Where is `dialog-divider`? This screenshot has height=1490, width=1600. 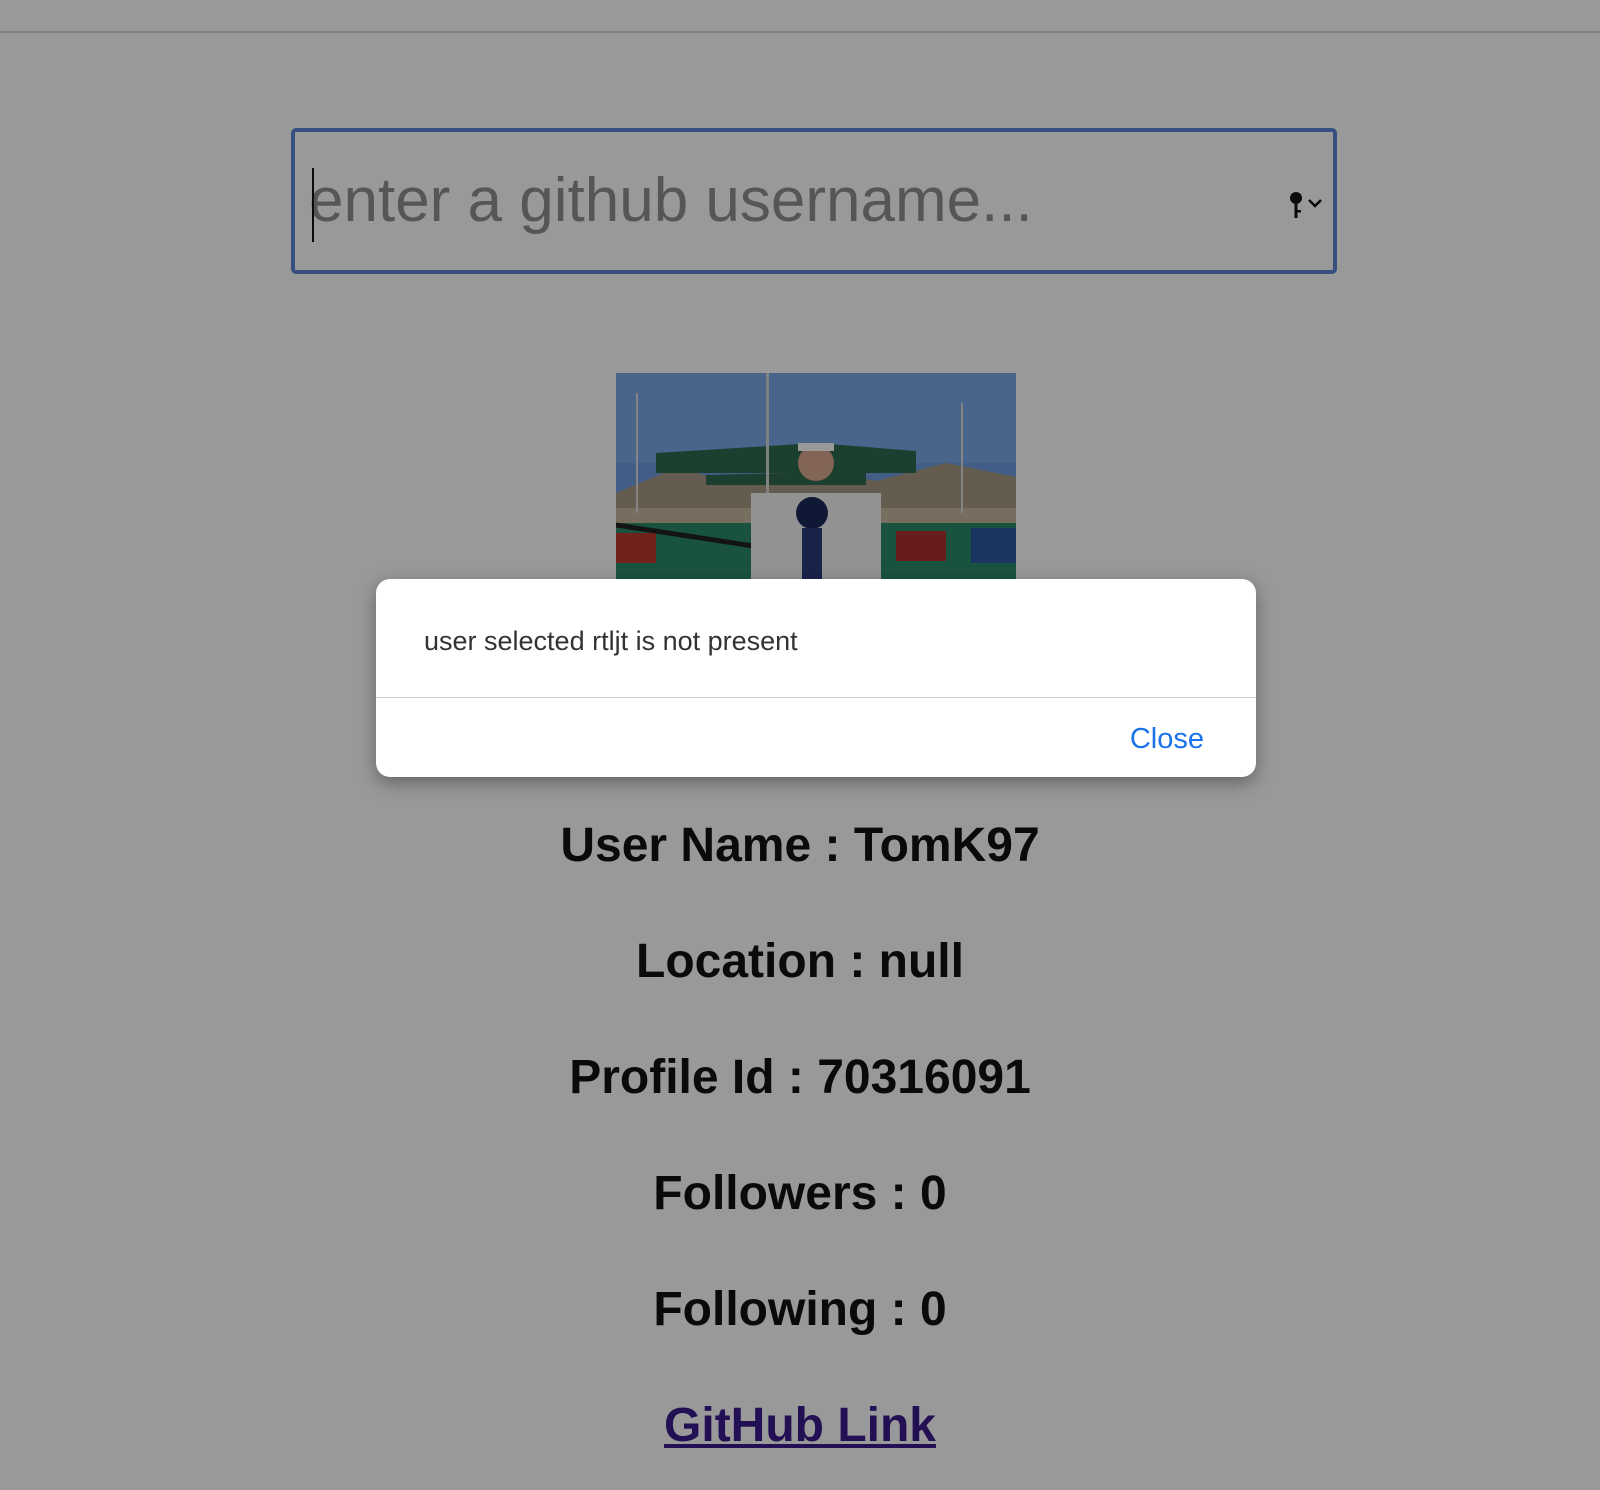
dialog-divider is located at coordinates (816, 697).